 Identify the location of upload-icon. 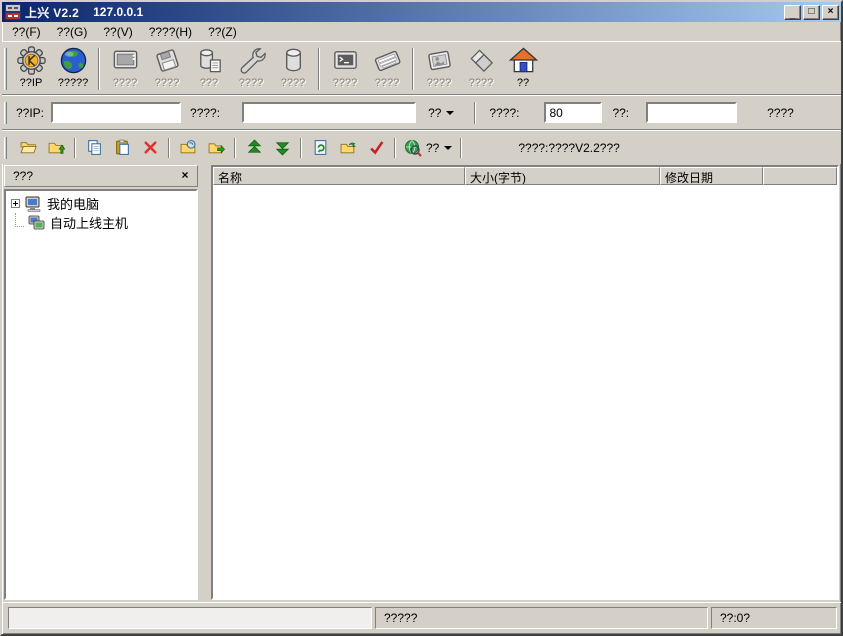
(254, 146).